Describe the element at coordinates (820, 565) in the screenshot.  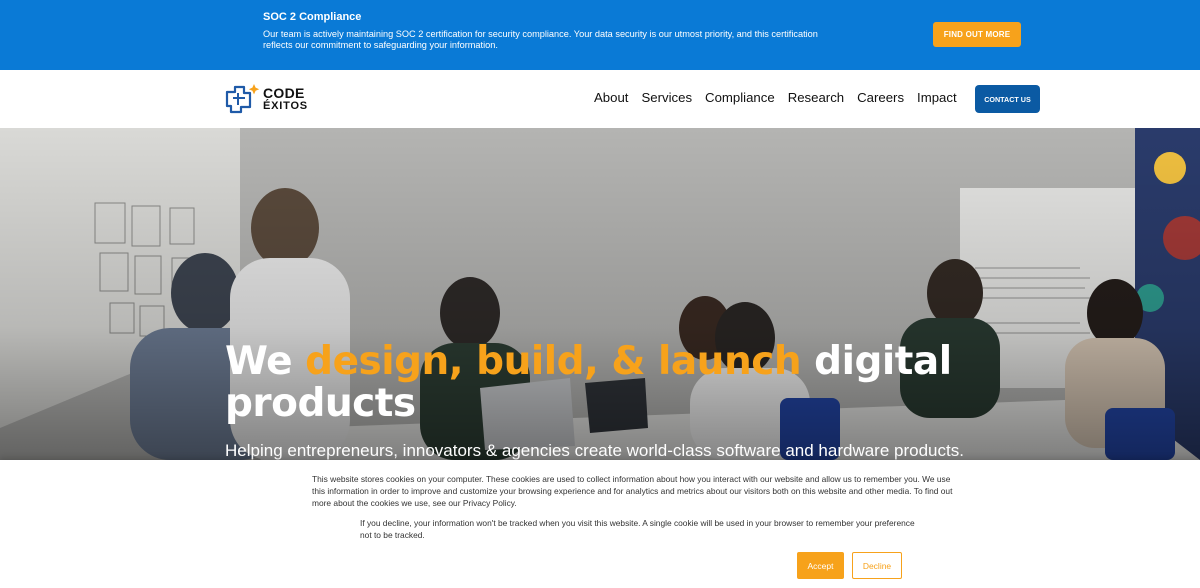
I see `cookie-accept-button: Accept` at that location.